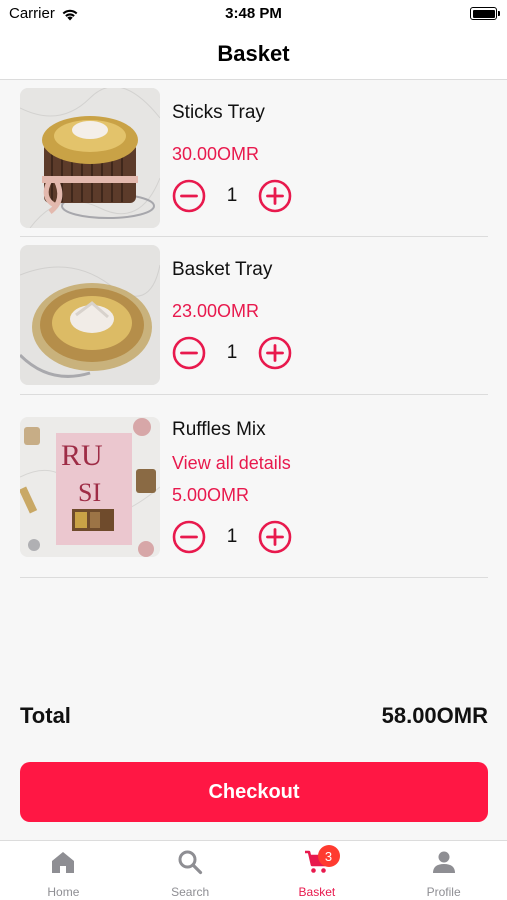 This screenshot has height=900, width=507. I want to click on person-icon, so click(443, 862).